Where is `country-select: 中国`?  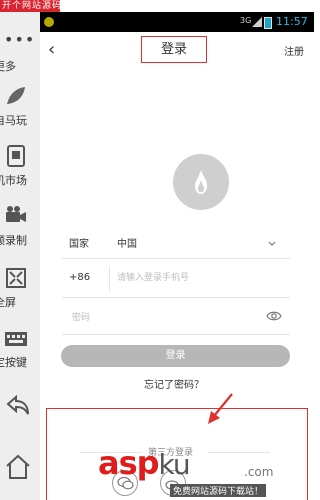 country-select: 中国 is located at coordinates (127, 242).